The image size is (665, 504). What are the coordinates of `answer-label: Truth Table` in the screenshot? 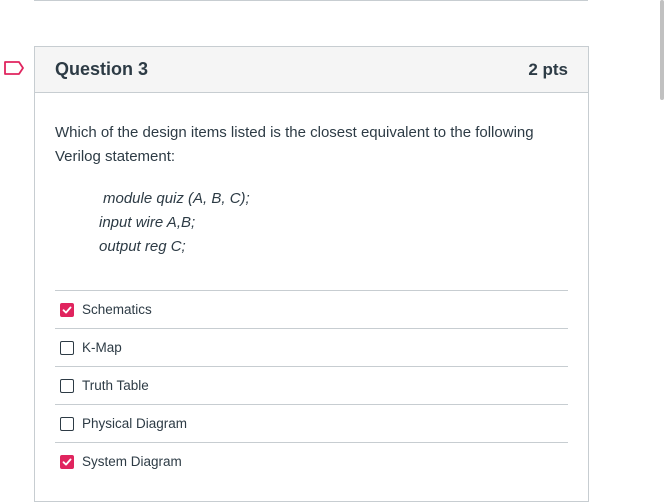 It's located at (115, 385).